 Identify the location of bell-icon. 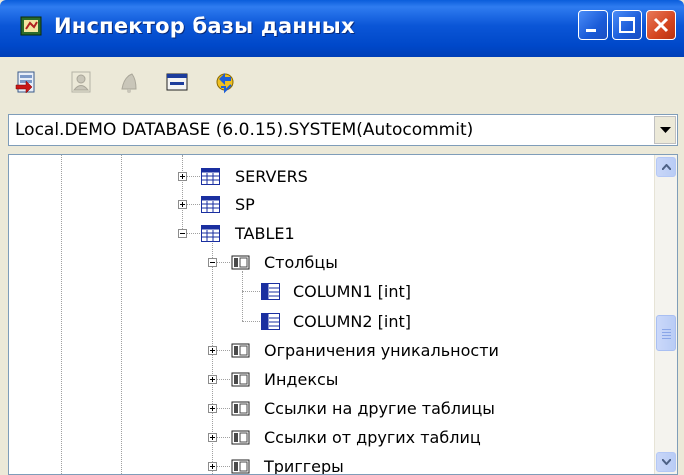
(129, 83).